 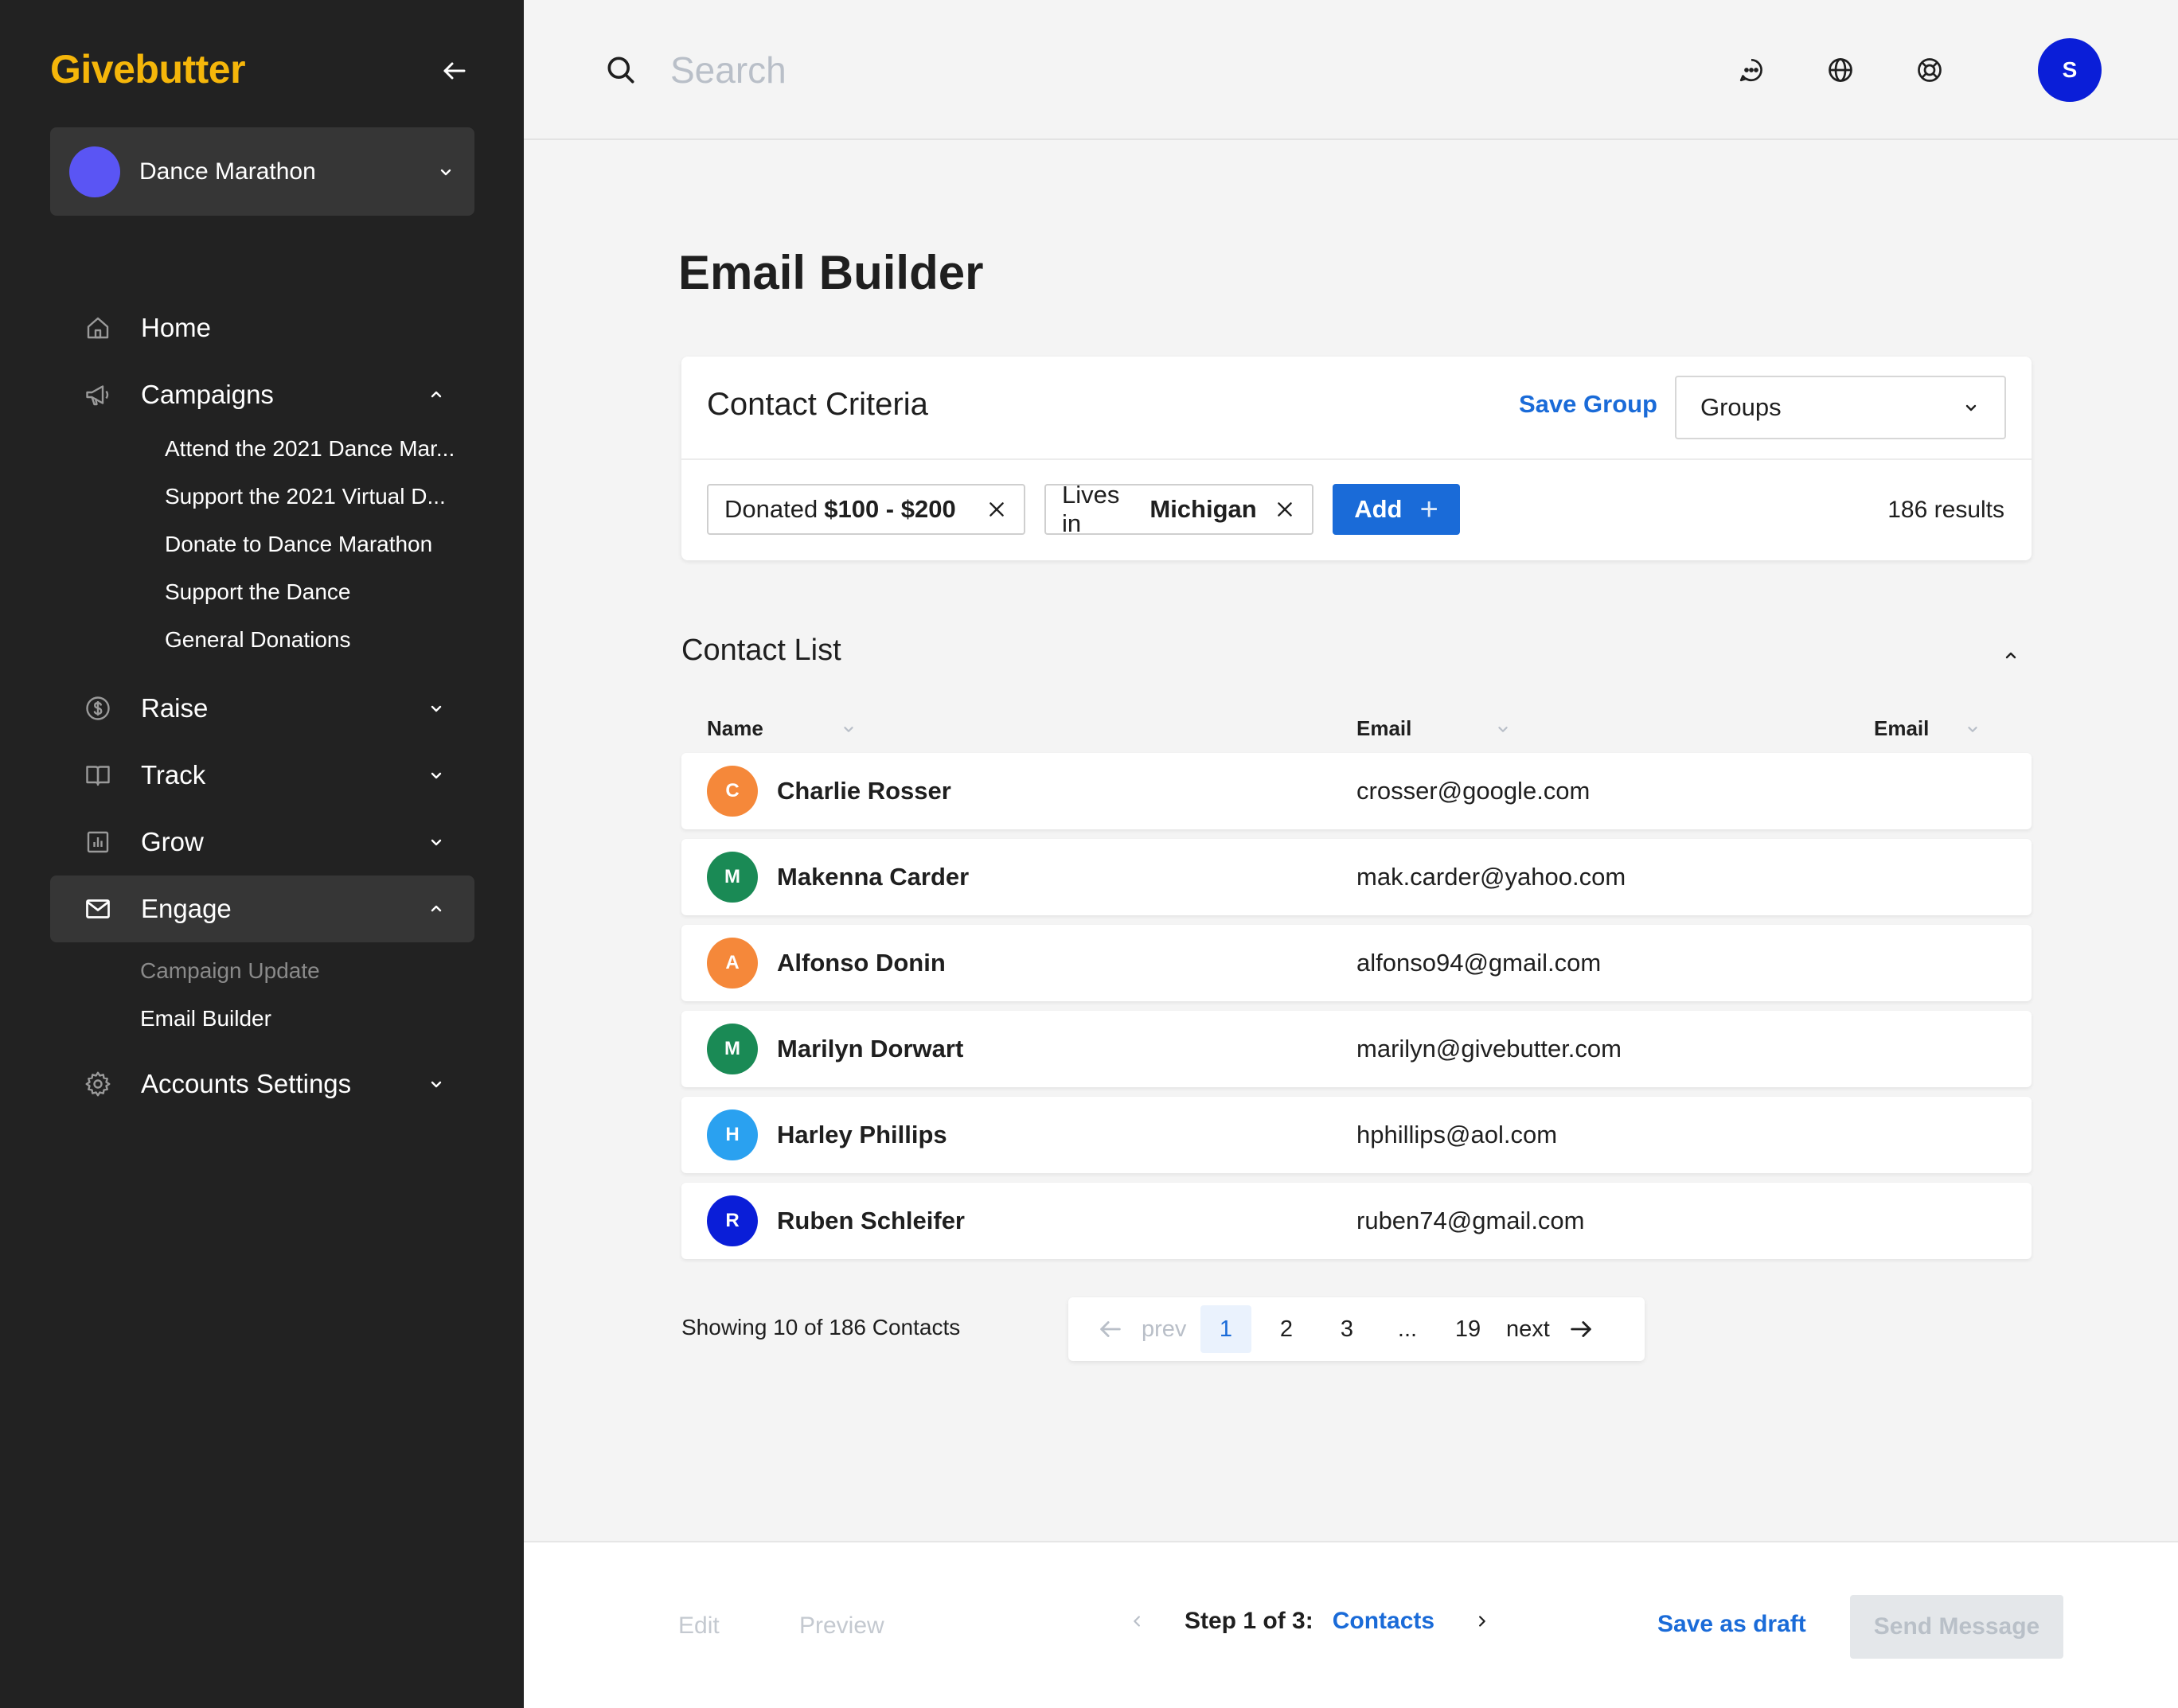 What do you see at coordinates (1503, 729) in the screenshot?
I see `sort-chevron-icon` at bounding box center [1503, 729].